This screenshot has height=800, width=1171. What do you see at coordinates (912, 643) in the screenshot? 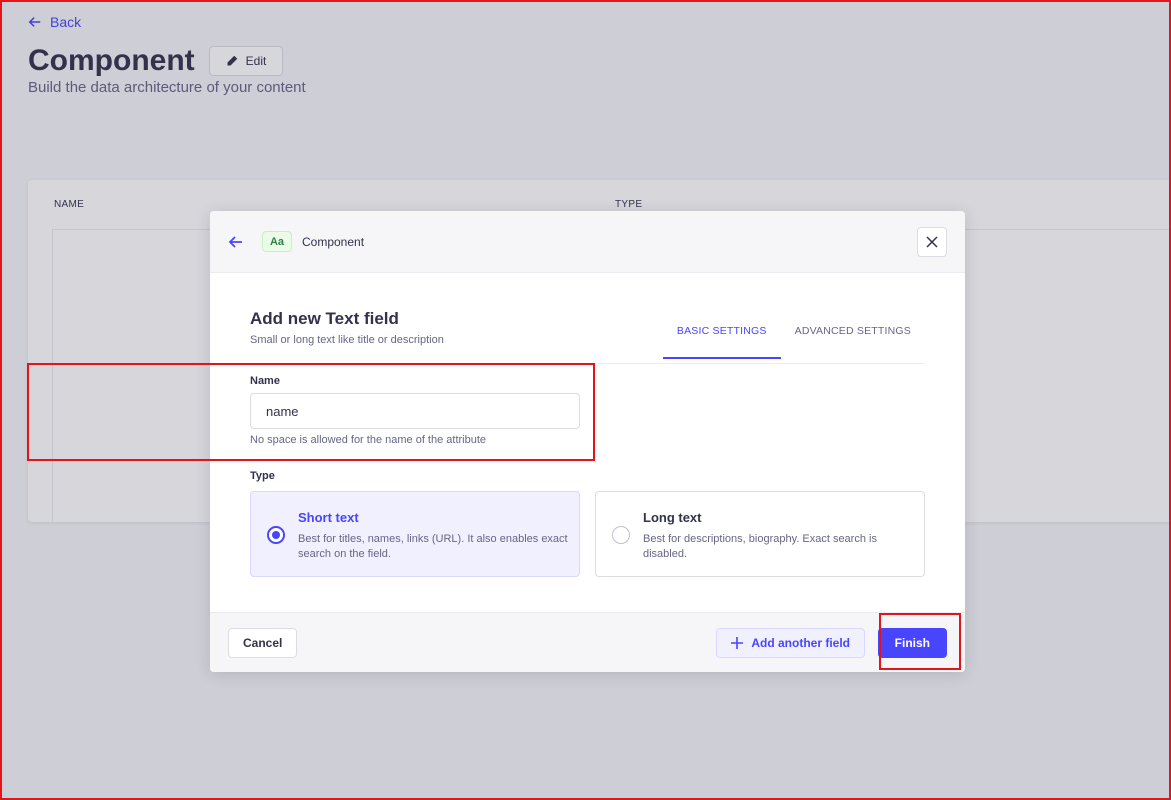
I see `finish-button: Finish` at bounding box center [912, 643].